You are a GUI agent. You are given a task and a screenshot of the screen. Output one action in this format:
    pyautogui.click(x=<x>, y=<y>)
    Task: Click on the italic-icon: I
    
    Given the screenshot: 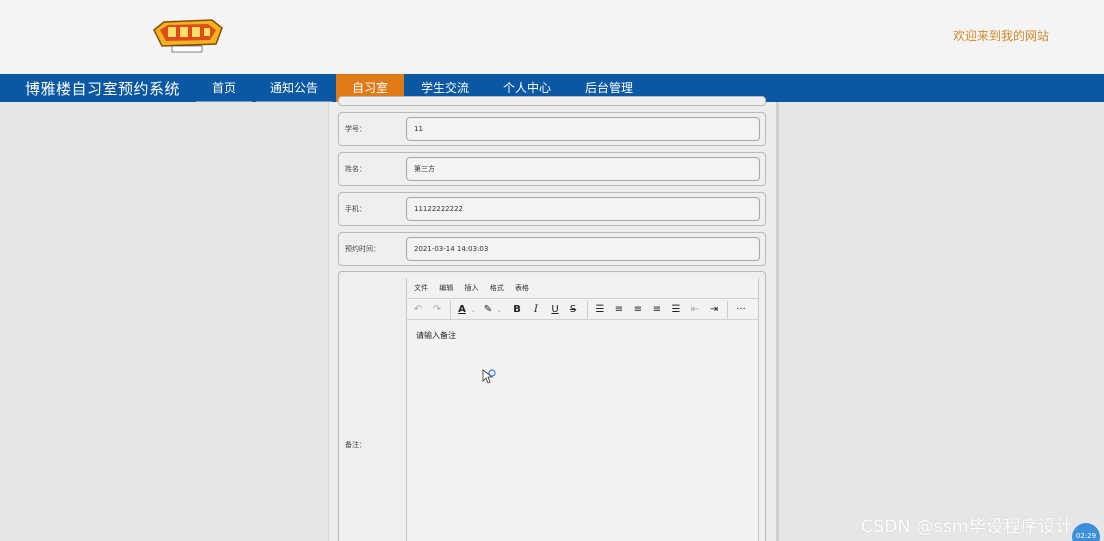 What is the action you would take?
    pyautogui.click(x=536, y=310)
    